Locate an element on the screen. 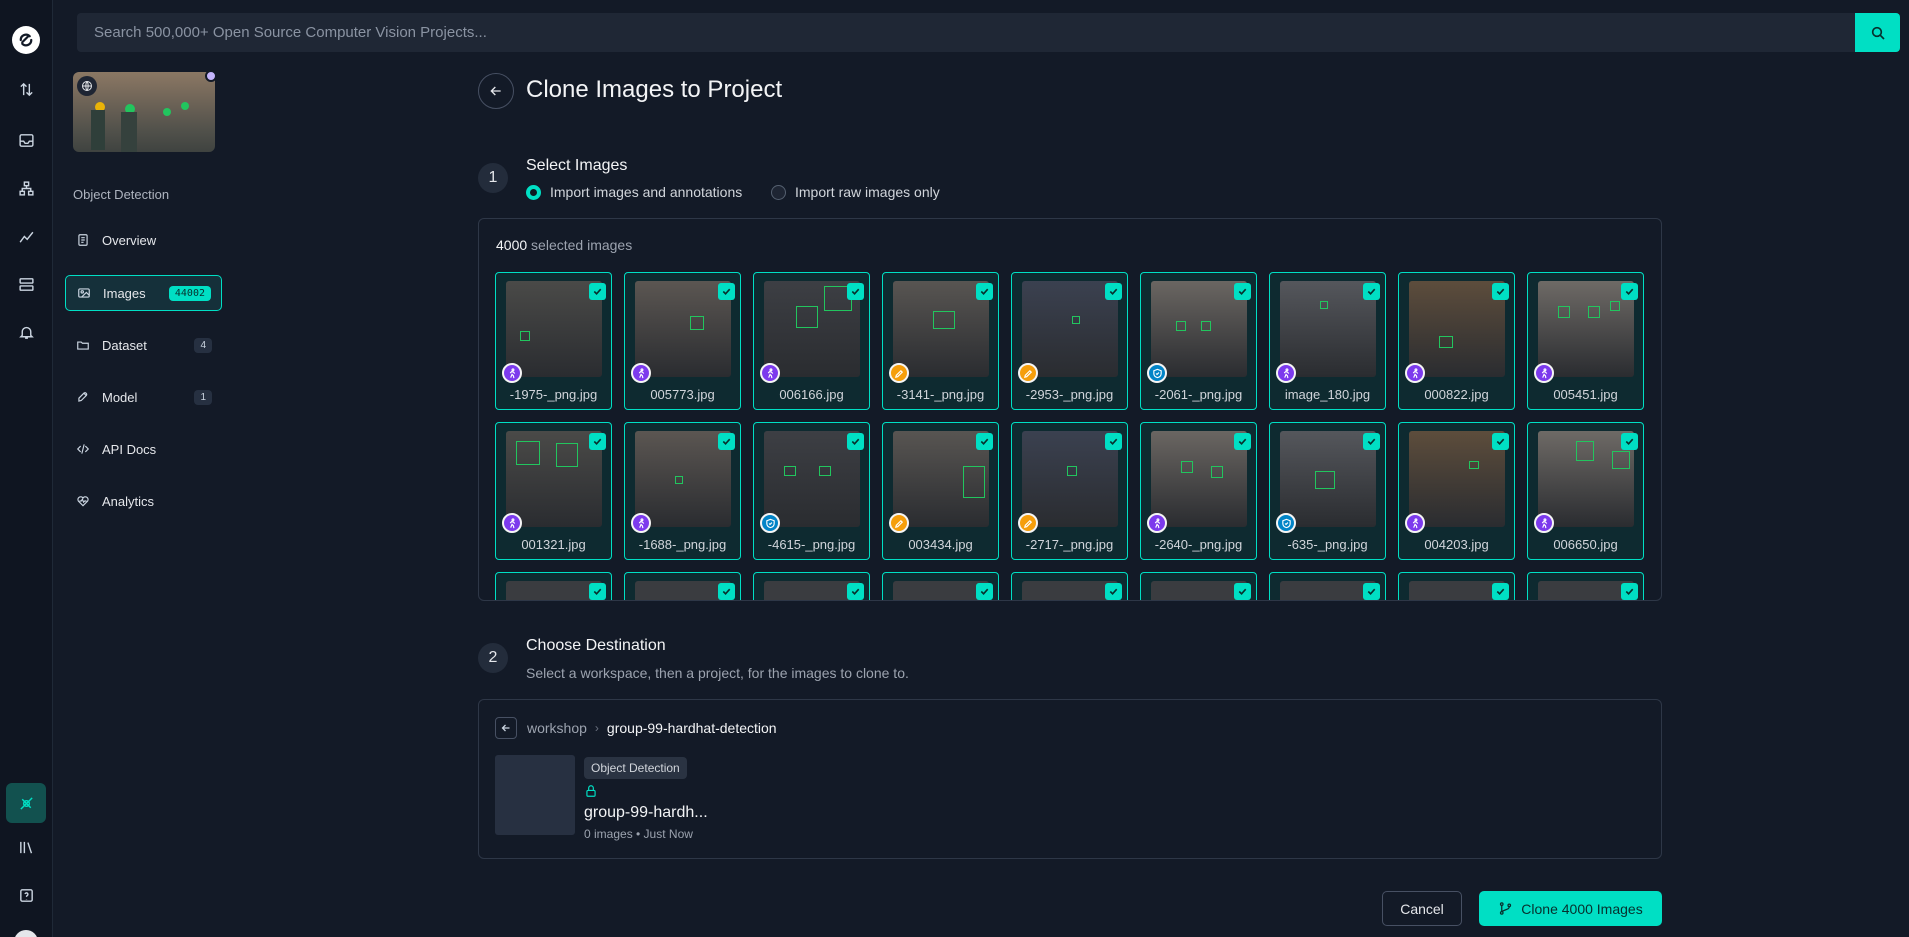 The height and width of the screenshot is (937, 1909). image-card: 005773.jpg is located at coordinates (682, 341).